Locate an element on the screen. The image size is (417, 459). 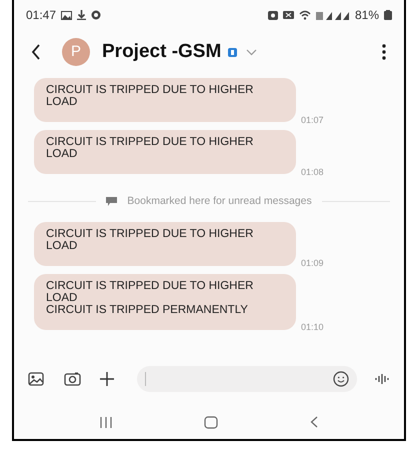
battery-icon is located at coordinates (388, 15).